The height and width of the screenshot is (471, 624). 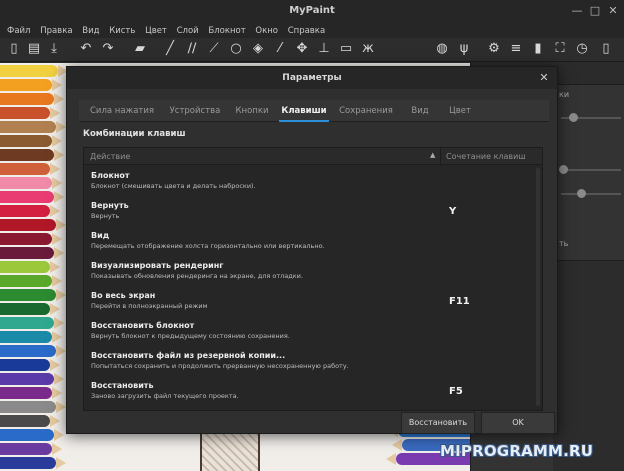 What do you see at coordinates (302, 49) in the screenshot?
I see `move-layer-icon: ✥` at bounding box center [302, 49].